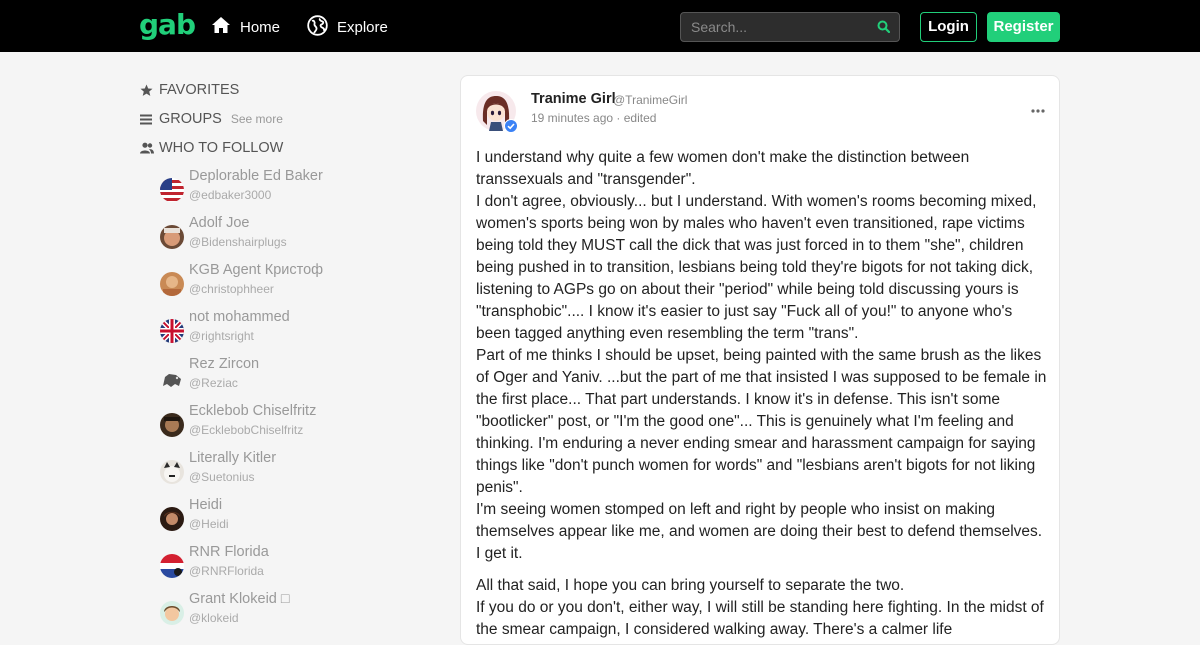  Describe the element at coordinates (511, 128) in the screenshot. I see `verified-badge-icon` at that location.